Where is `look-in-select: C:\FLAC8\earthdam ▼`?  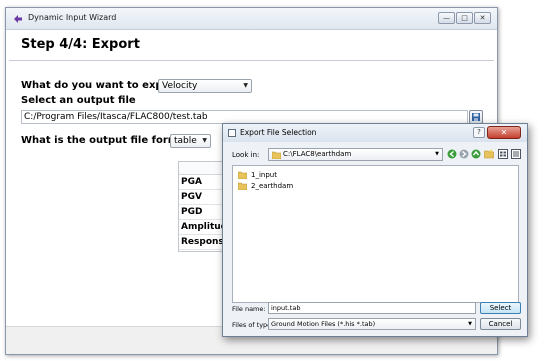
look-in-select: C:\FLAC8\earthdam ▼ is located at coordinates (355, 154).